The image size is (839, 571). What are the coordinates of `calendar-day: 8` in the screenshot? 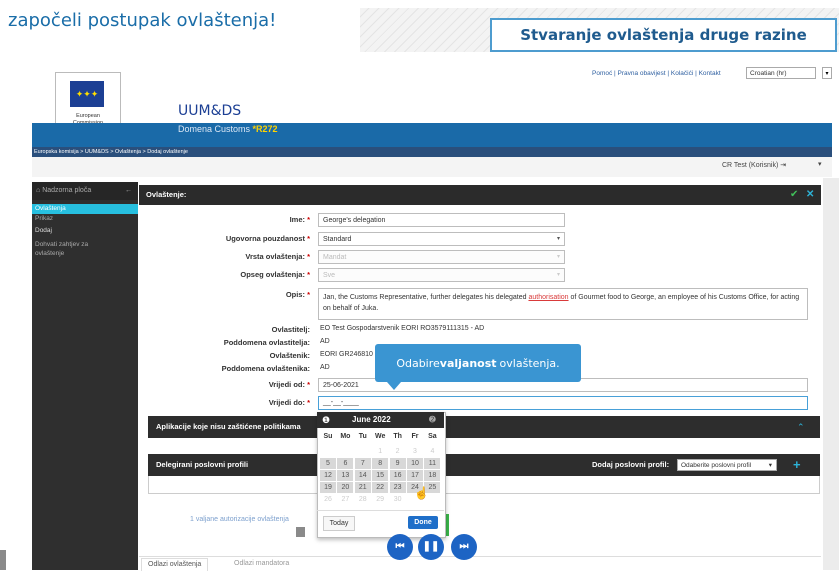 It's located at (380, 463).